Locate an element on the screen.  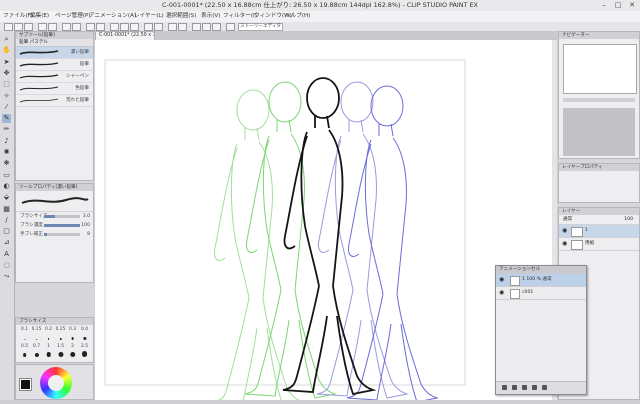
transform-icon is located at coordinates (76, 27).